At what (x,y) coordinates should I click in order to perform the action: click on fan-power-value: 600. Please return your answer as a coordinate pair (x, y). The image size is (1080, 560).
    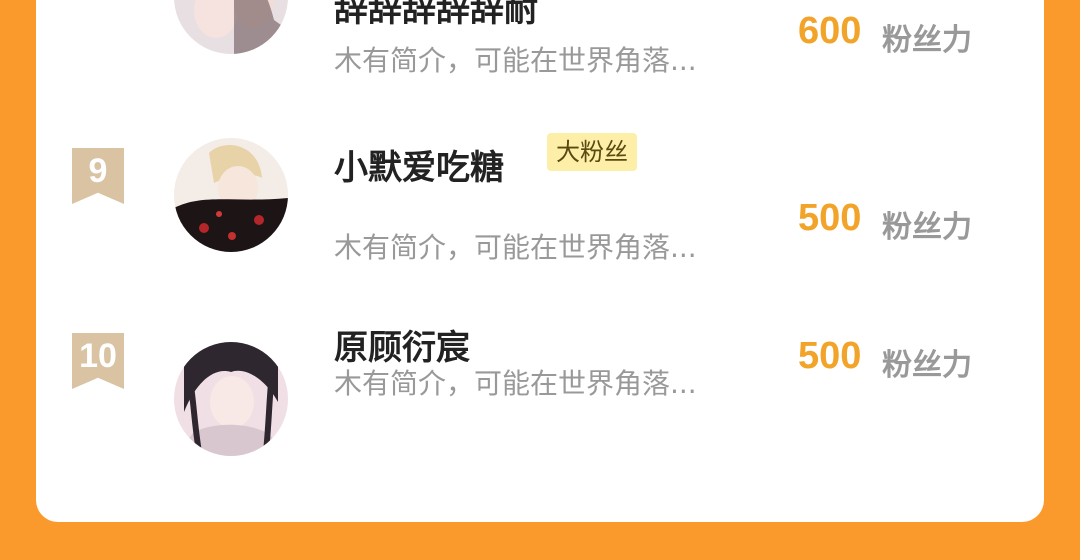
    Looking at the image, I should click on (830, 31).